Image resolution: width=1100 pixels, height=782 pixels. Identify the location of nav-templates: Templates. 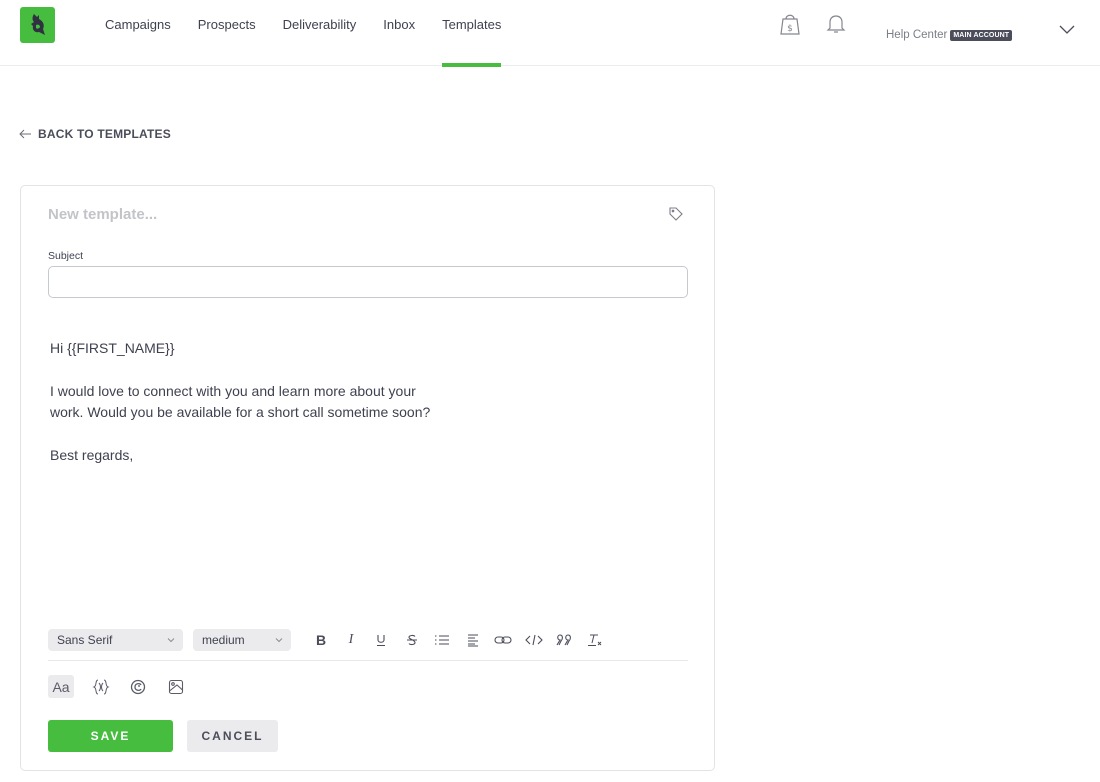
(472, 33).